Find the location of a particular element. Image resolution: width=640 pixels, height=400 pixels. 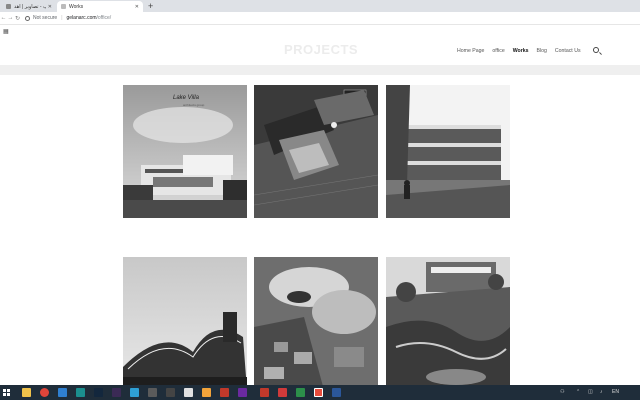

menu-item-home: Home Page is located at coordinates (470, 51).